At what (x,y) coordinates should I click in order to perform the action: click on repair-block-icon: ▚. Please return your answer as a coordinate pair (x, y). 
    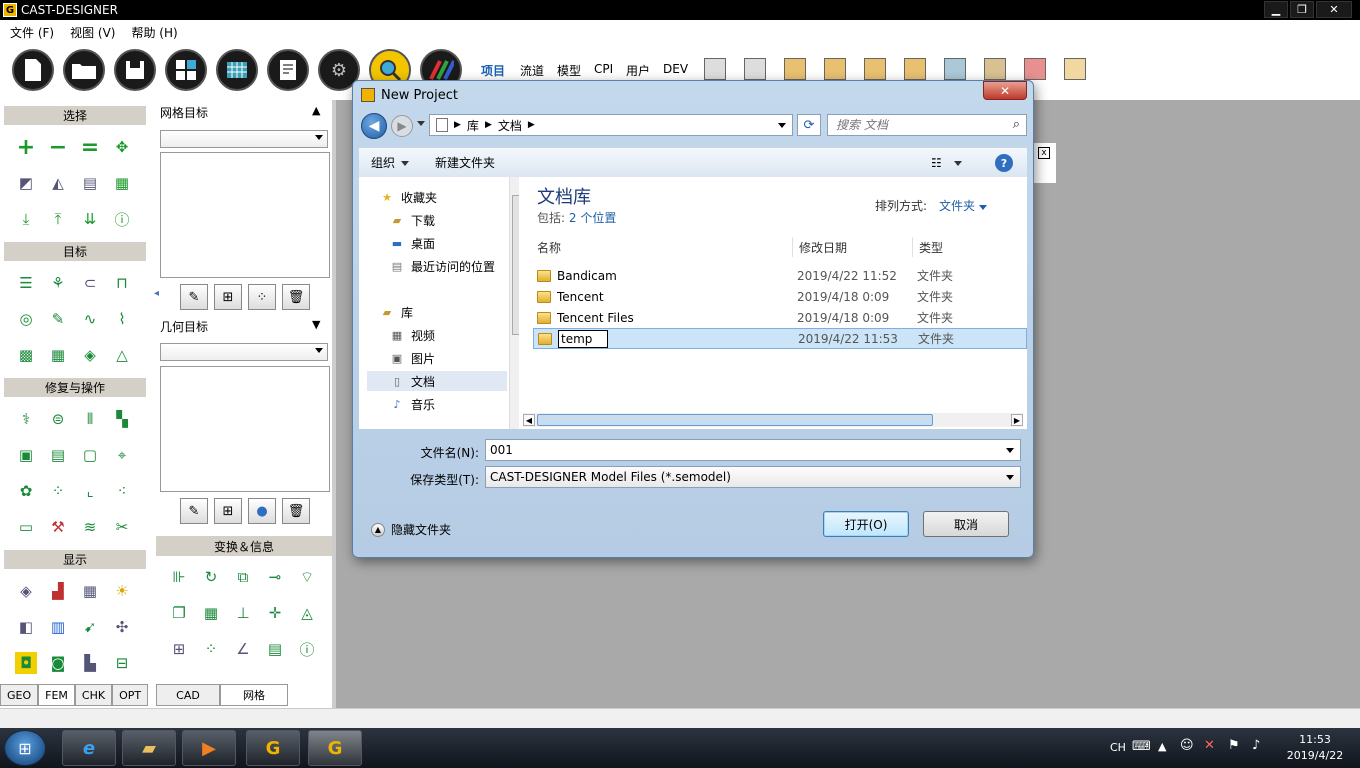
    Looking at the image, I should click on (122, 419).